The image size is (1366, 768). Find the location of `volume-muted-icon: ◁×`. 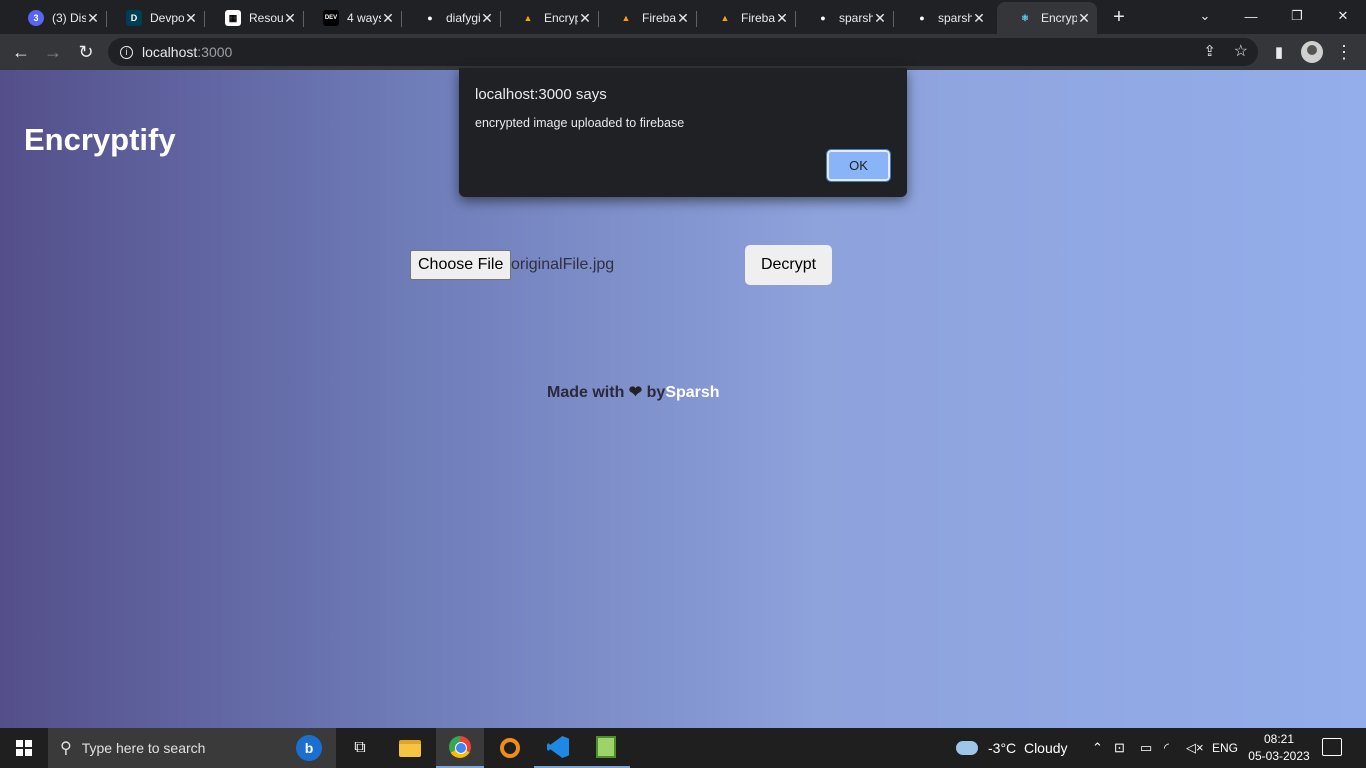

volume-muted-icon: ◁× is located at coordinates (1195, 748).